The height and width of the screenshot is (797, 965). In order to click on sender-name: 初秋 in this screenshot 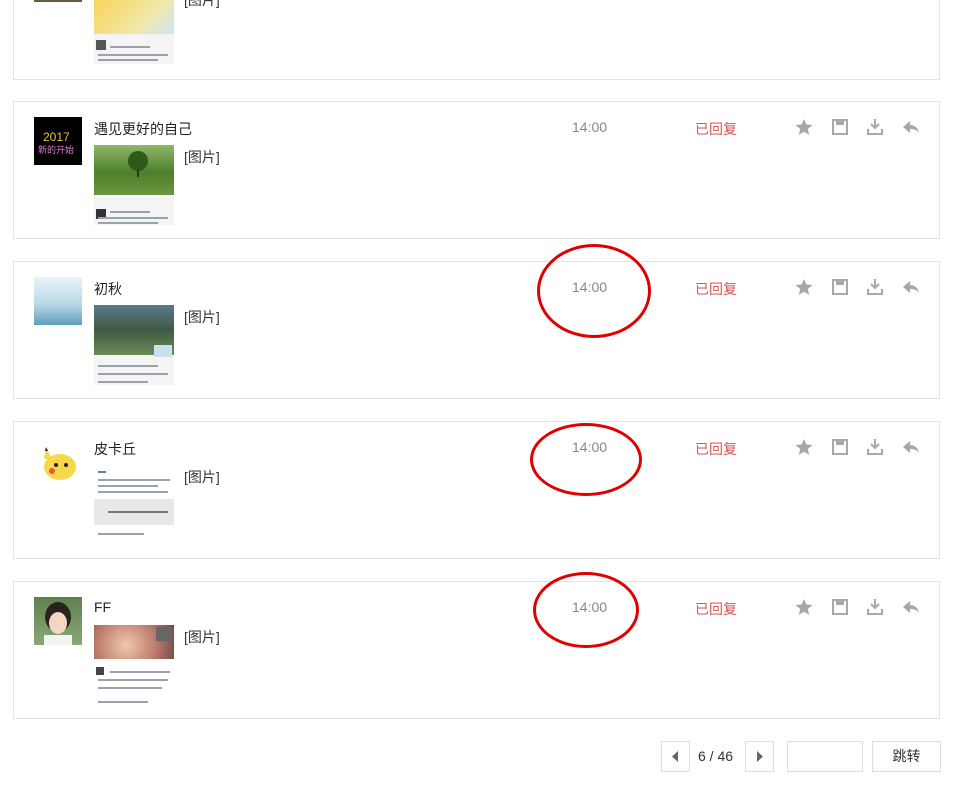, I will do `click(108, 289)`.